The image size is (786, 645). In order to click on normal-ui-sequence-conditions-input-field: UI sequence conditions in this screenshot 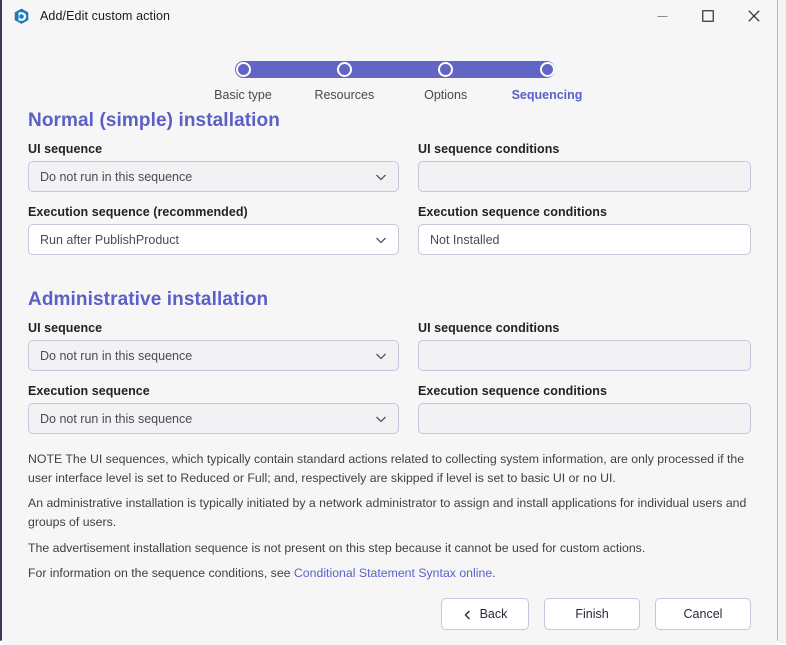, I will do `click(584, 167)`.